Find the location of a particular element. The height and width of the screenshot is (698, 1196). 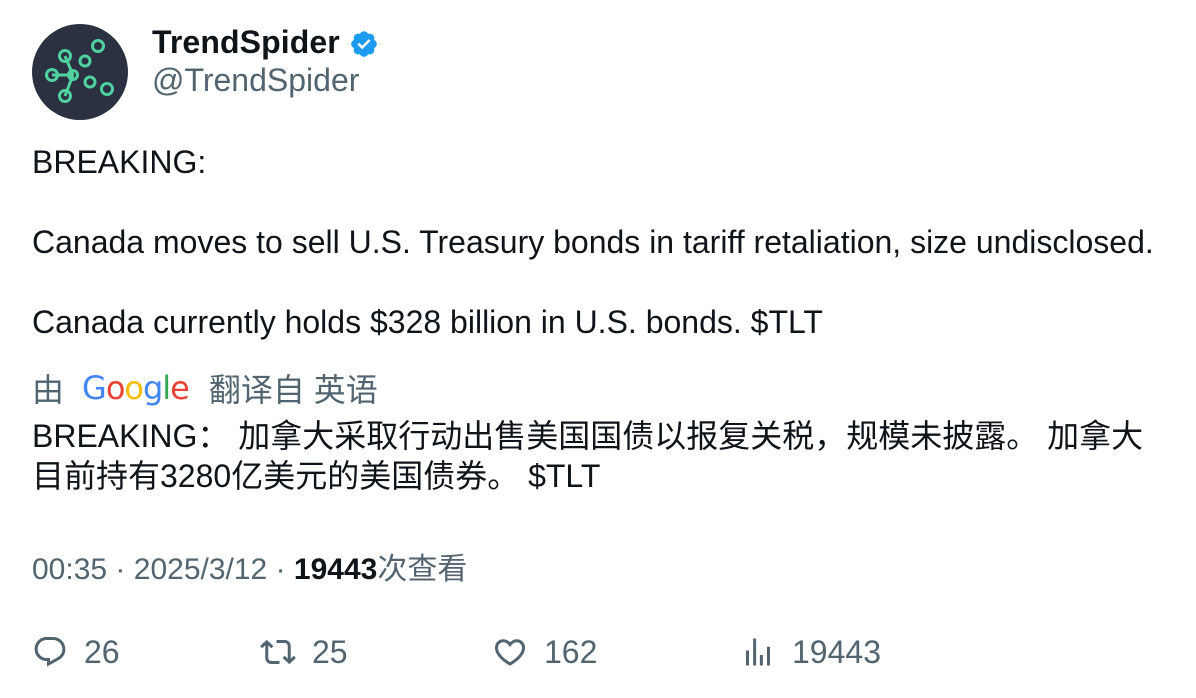

reply-button: 26 is located at coordinates (76, 652).